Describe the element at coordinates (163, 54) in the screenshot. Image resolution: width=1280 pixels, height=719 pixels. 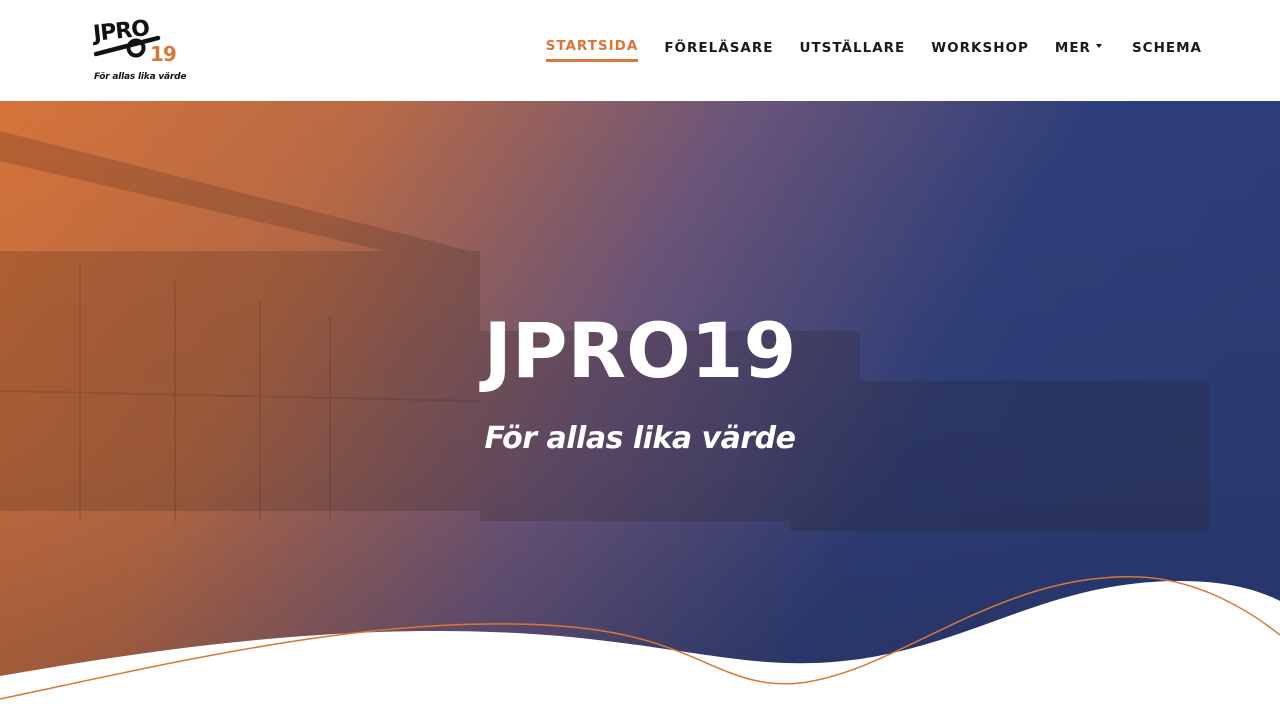
I see `logo-number: 19` at that location.